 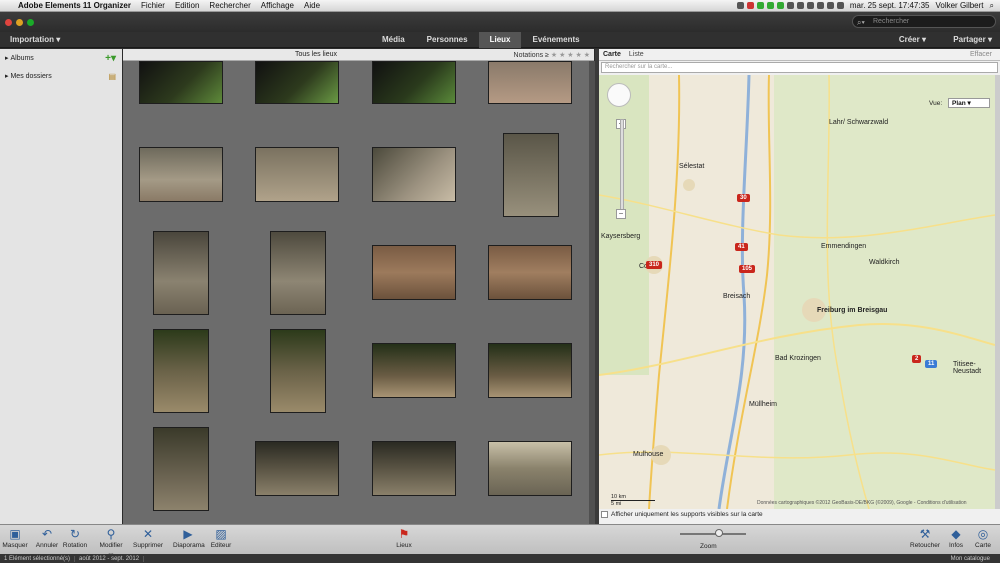 I want to click on zoom-label: Zoom, so click(x=708, y=546).